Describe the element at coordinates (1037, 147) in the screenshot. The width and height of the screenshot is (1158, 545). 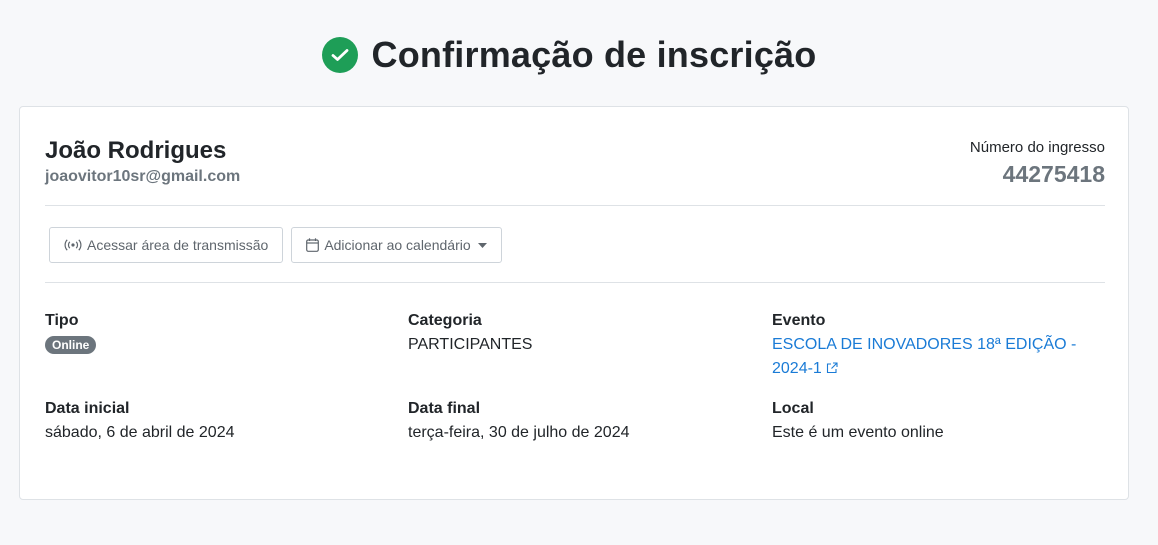
I see `ticket-label: Número do ingresso` at that location.